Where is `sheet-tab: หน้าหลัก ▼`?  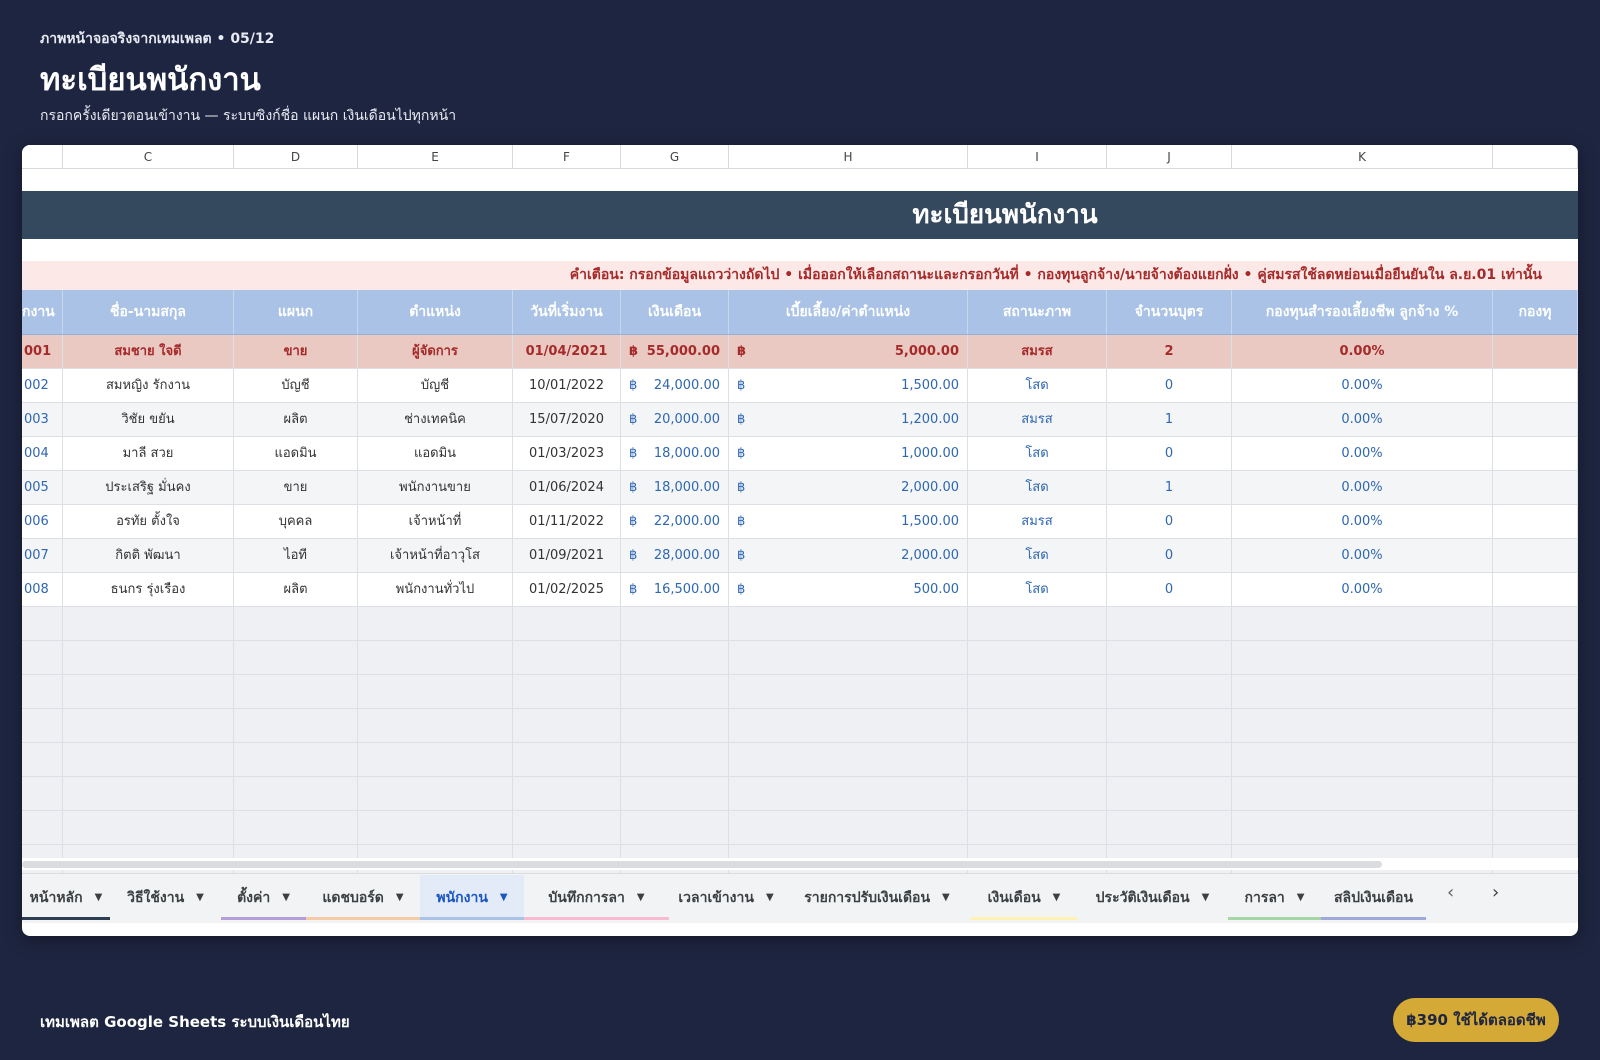 sheet-tab: หน้าหลัก ▼ is located at coordinates (66, 897).